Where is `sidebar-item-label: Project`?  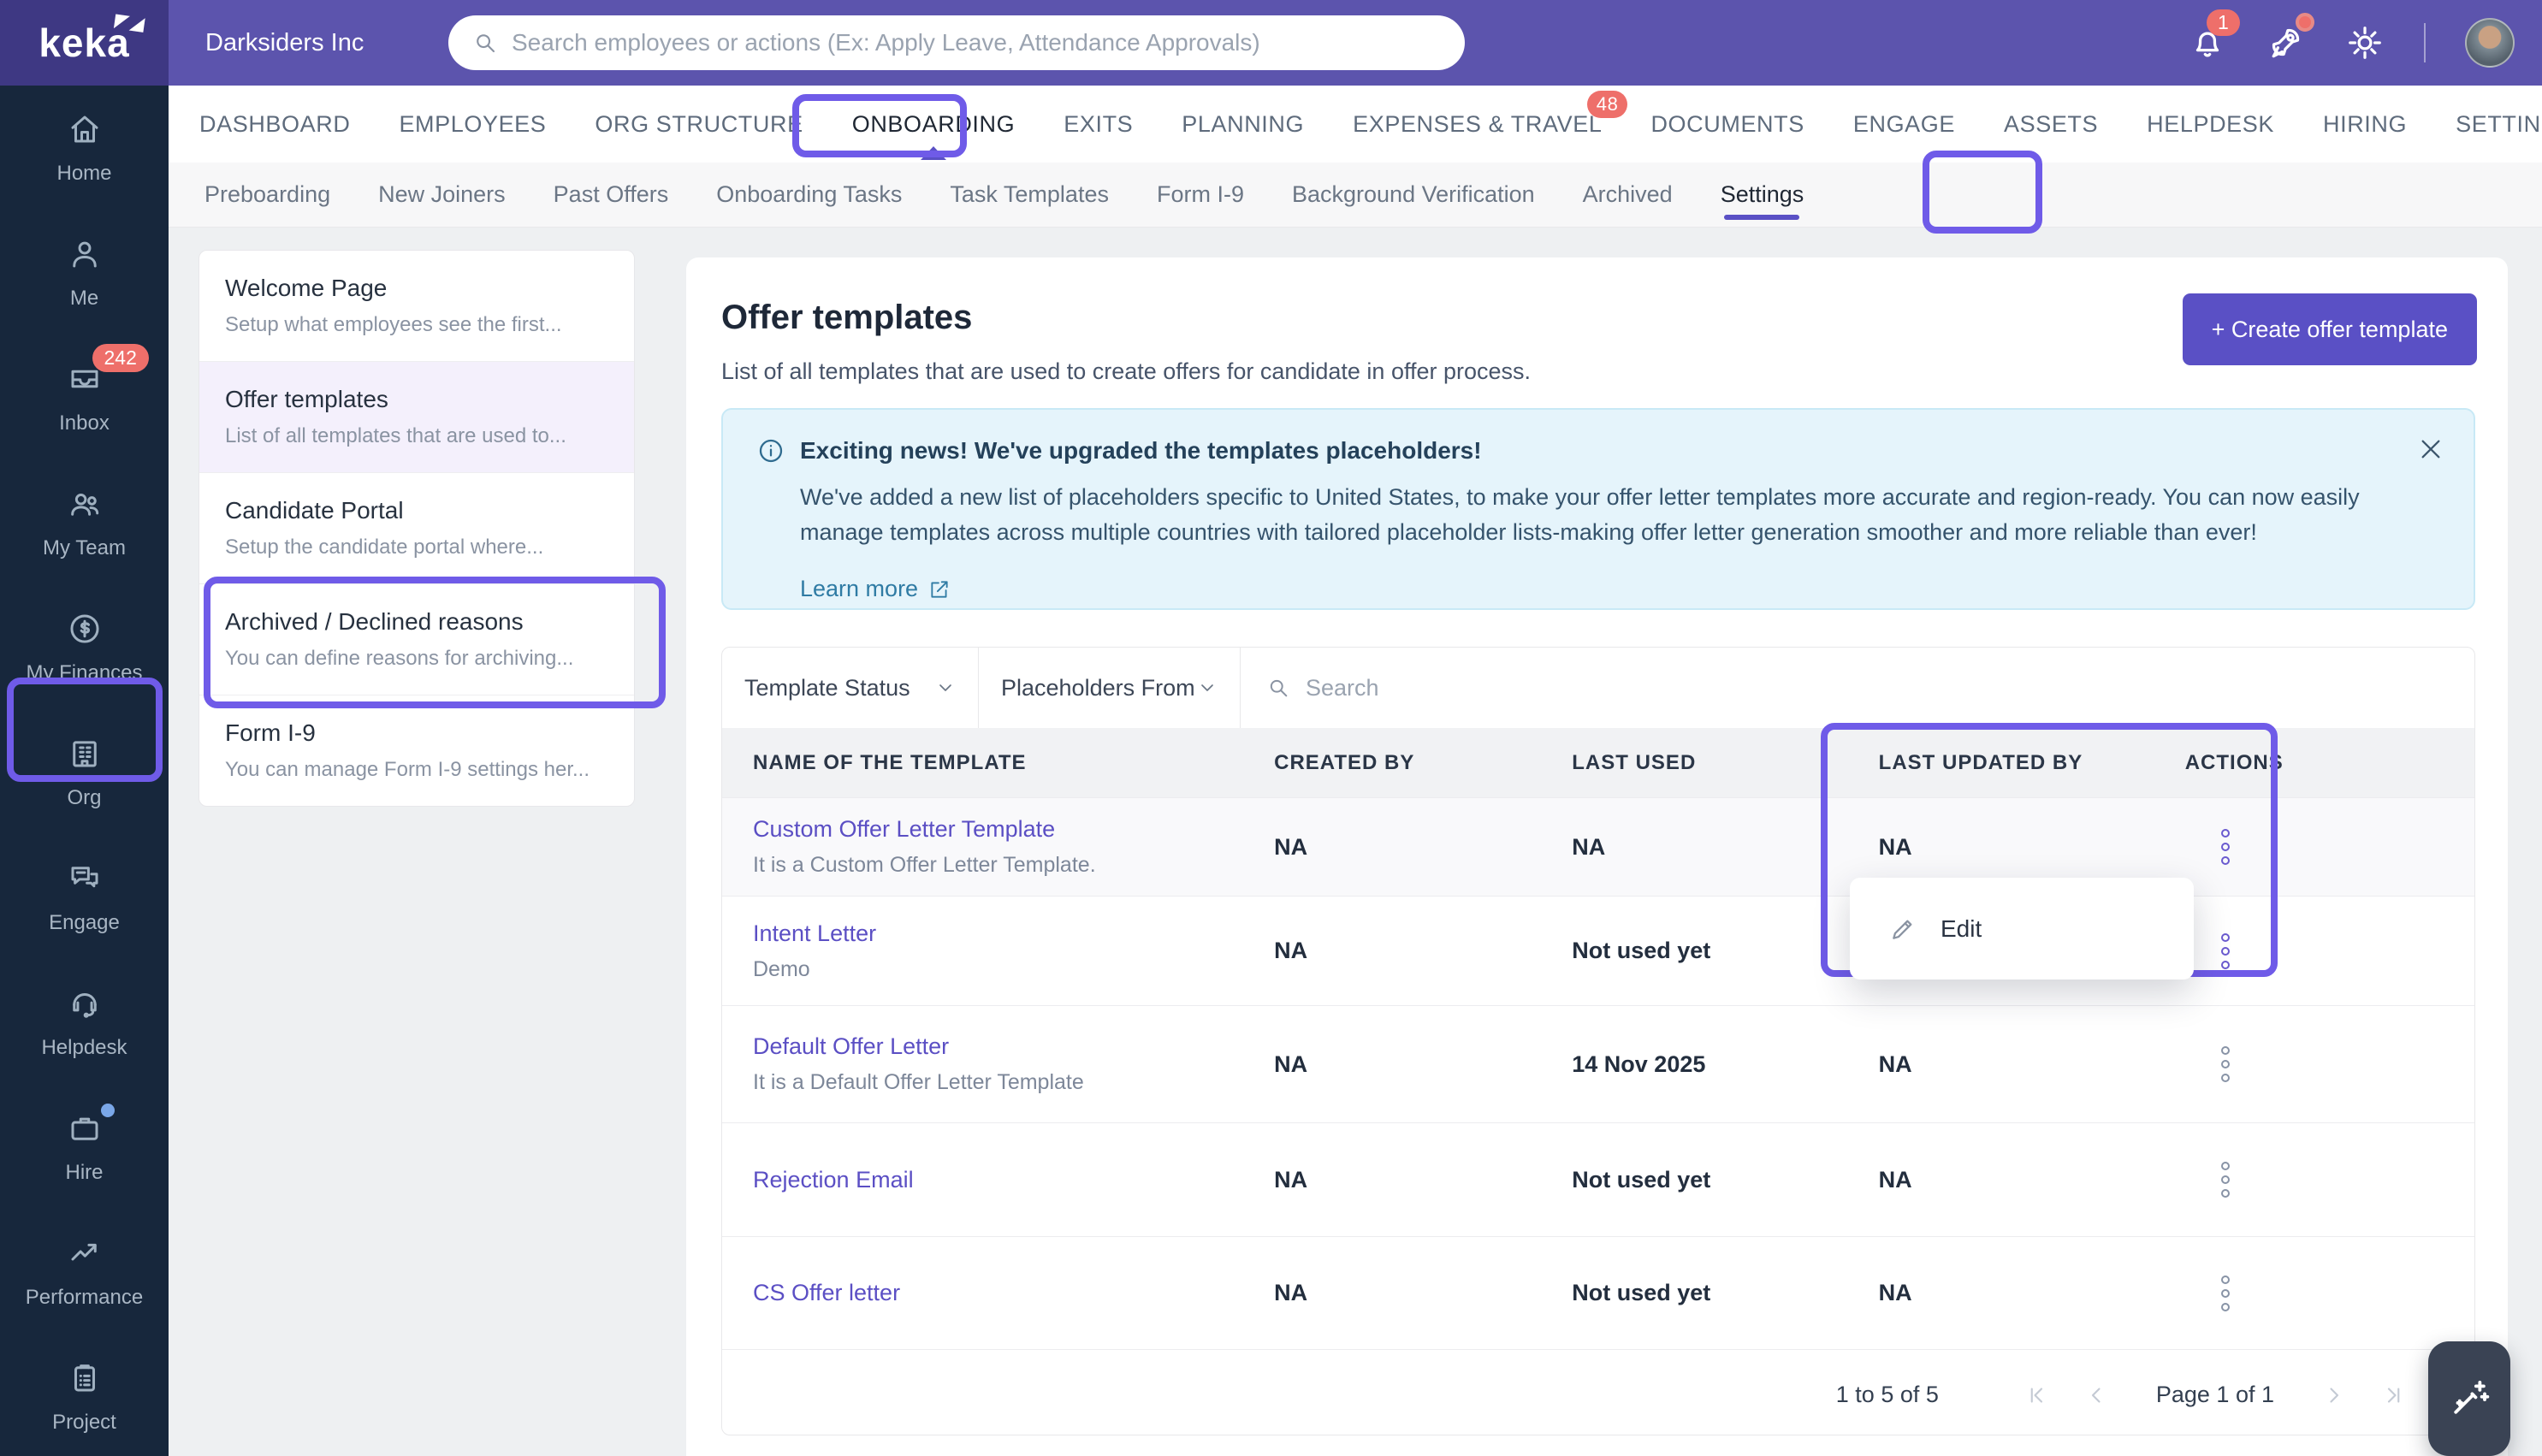
sidebar-item-label: Project is located at coordinates (84, 1422).